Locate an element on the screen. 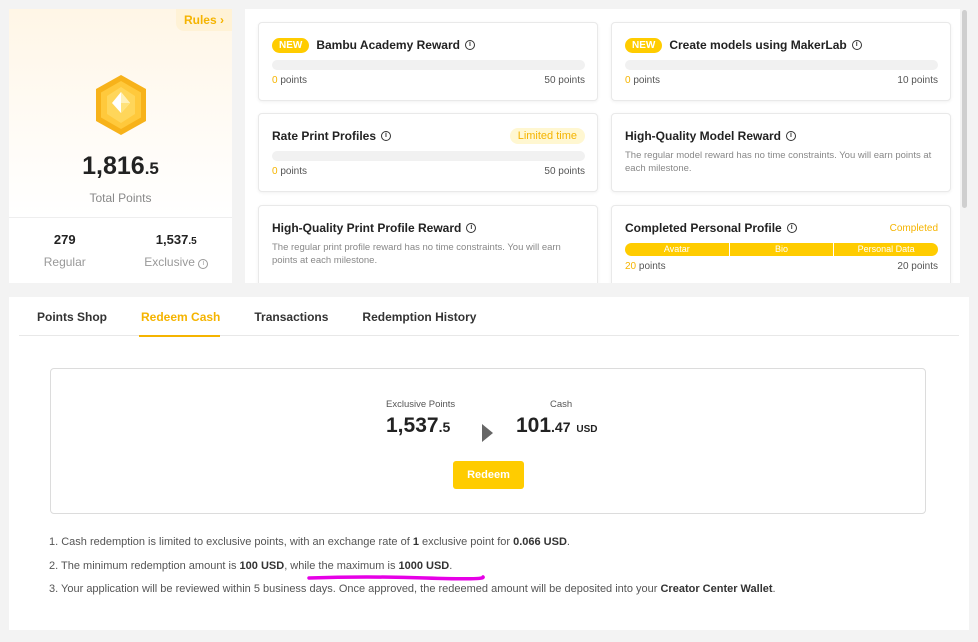 This screenshot has width=978, height=642. note-text: , while the maximum is is located at coordinates (341, 565).